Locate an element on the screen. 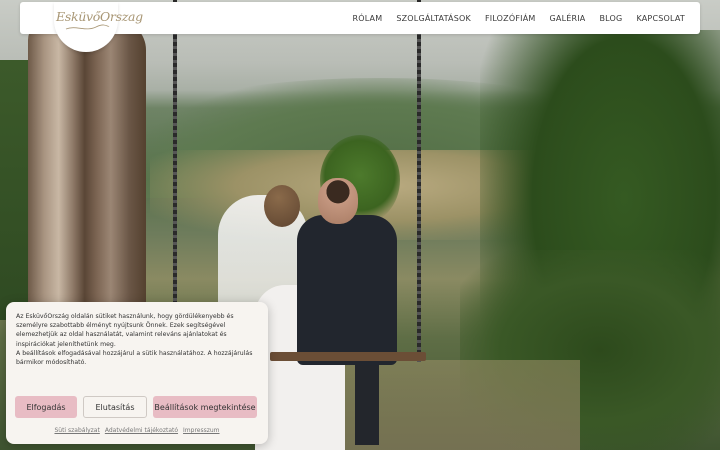 The width and height of the screenshot is (720, 450). nav-item-rolam: RÓLAM is located at coordinates (367, 18).